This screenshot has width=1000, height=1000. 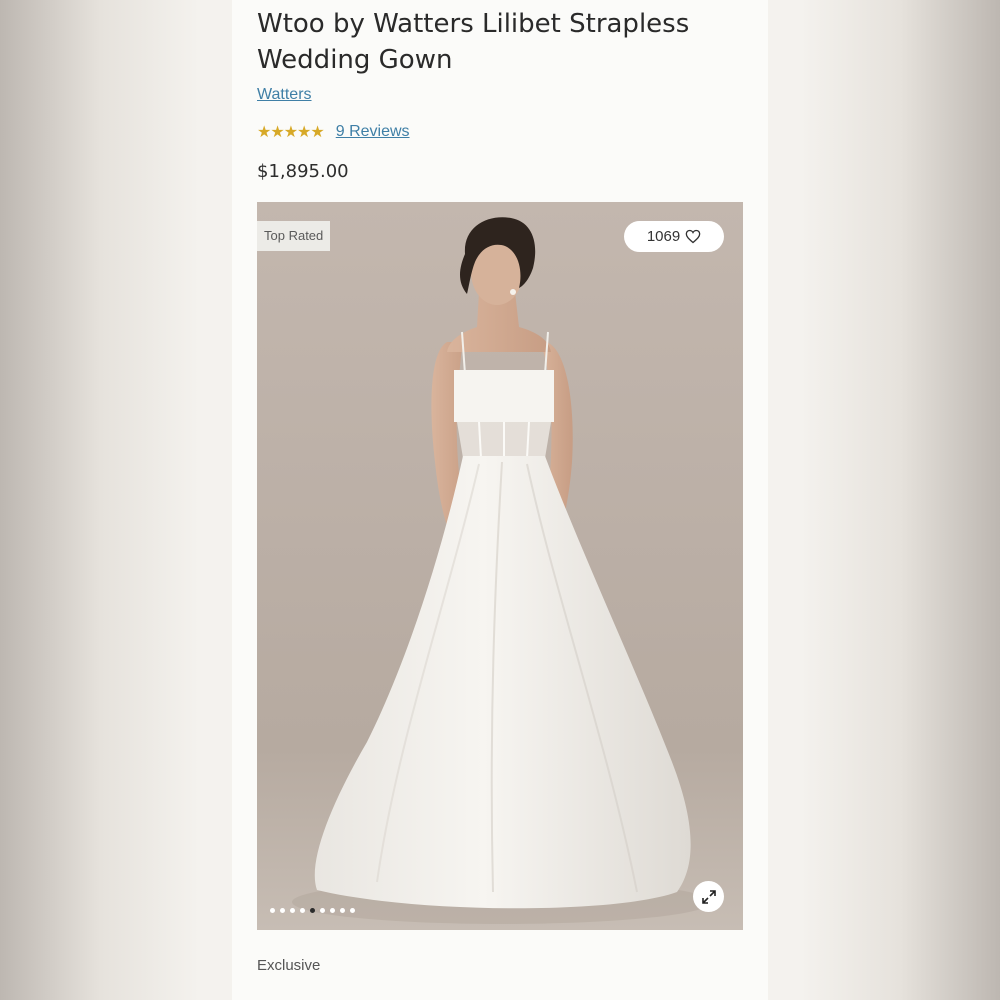 What do you see at coordinates (303, 171) in the screenshot?
I see `price: $1,895.00` at bounding box center [303, 171].